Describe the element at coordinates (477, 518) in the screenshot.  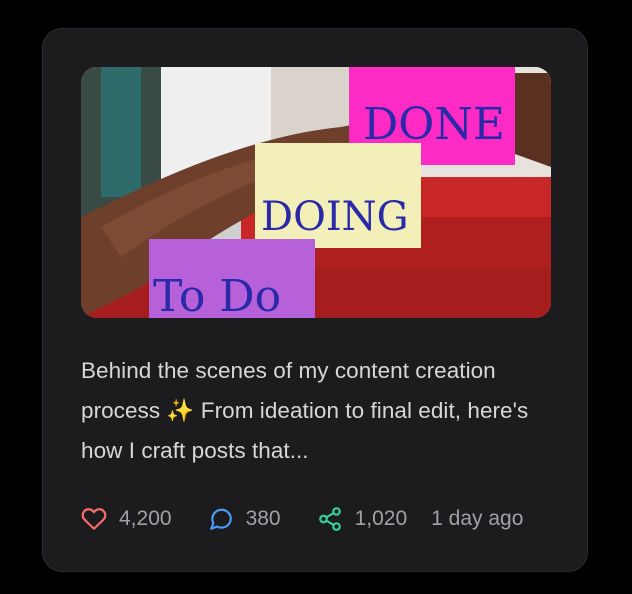
I see `post-timestamp: 1 day ago` at that location.